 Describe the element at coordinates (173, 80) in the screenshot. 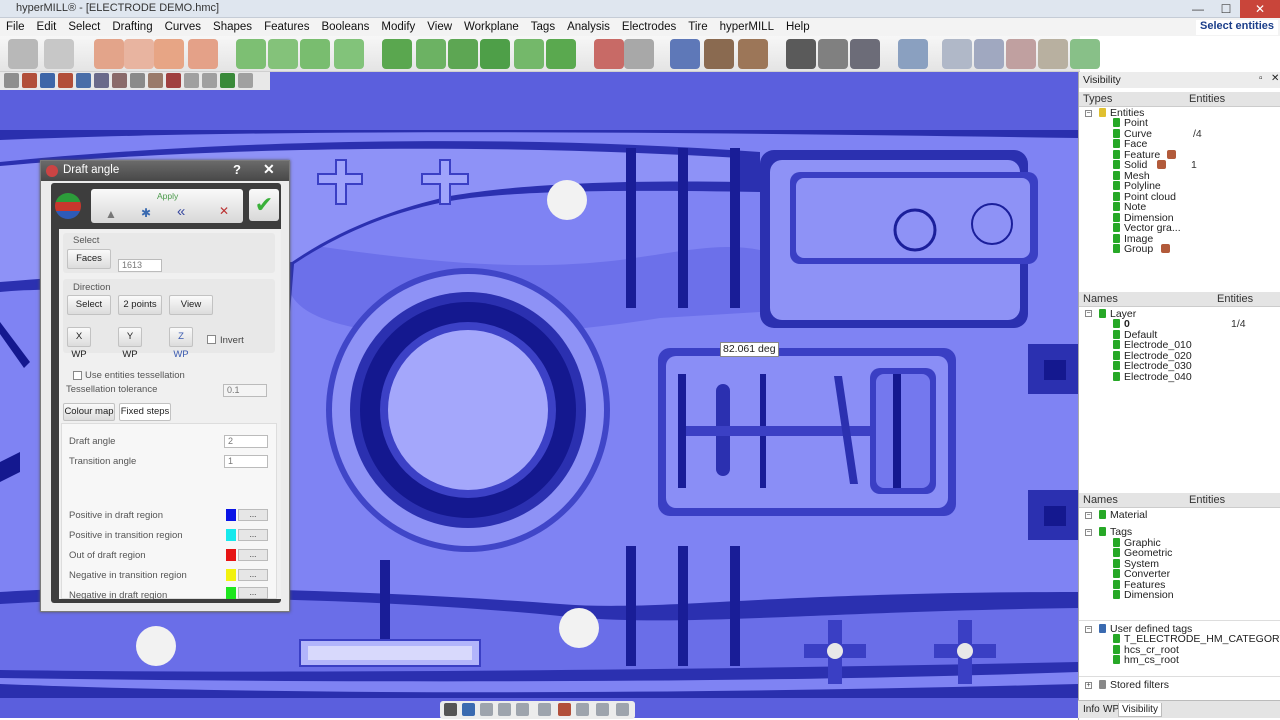

I see `undo-icon` at that location.